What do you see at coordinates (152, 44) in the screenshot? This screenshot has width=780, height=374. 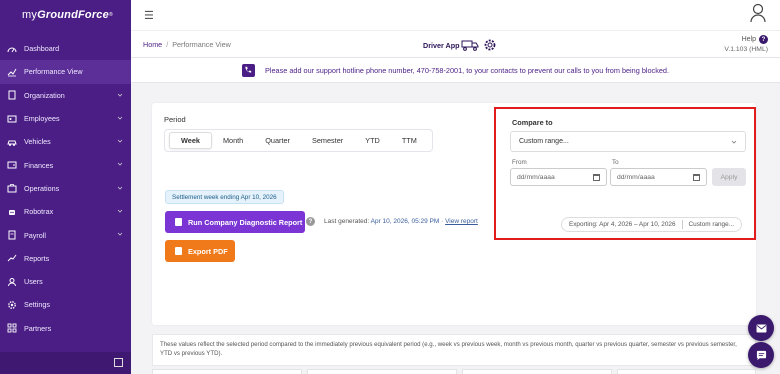 I see `breadcrumb-home-link: Home` at bounding box center [152, 44].